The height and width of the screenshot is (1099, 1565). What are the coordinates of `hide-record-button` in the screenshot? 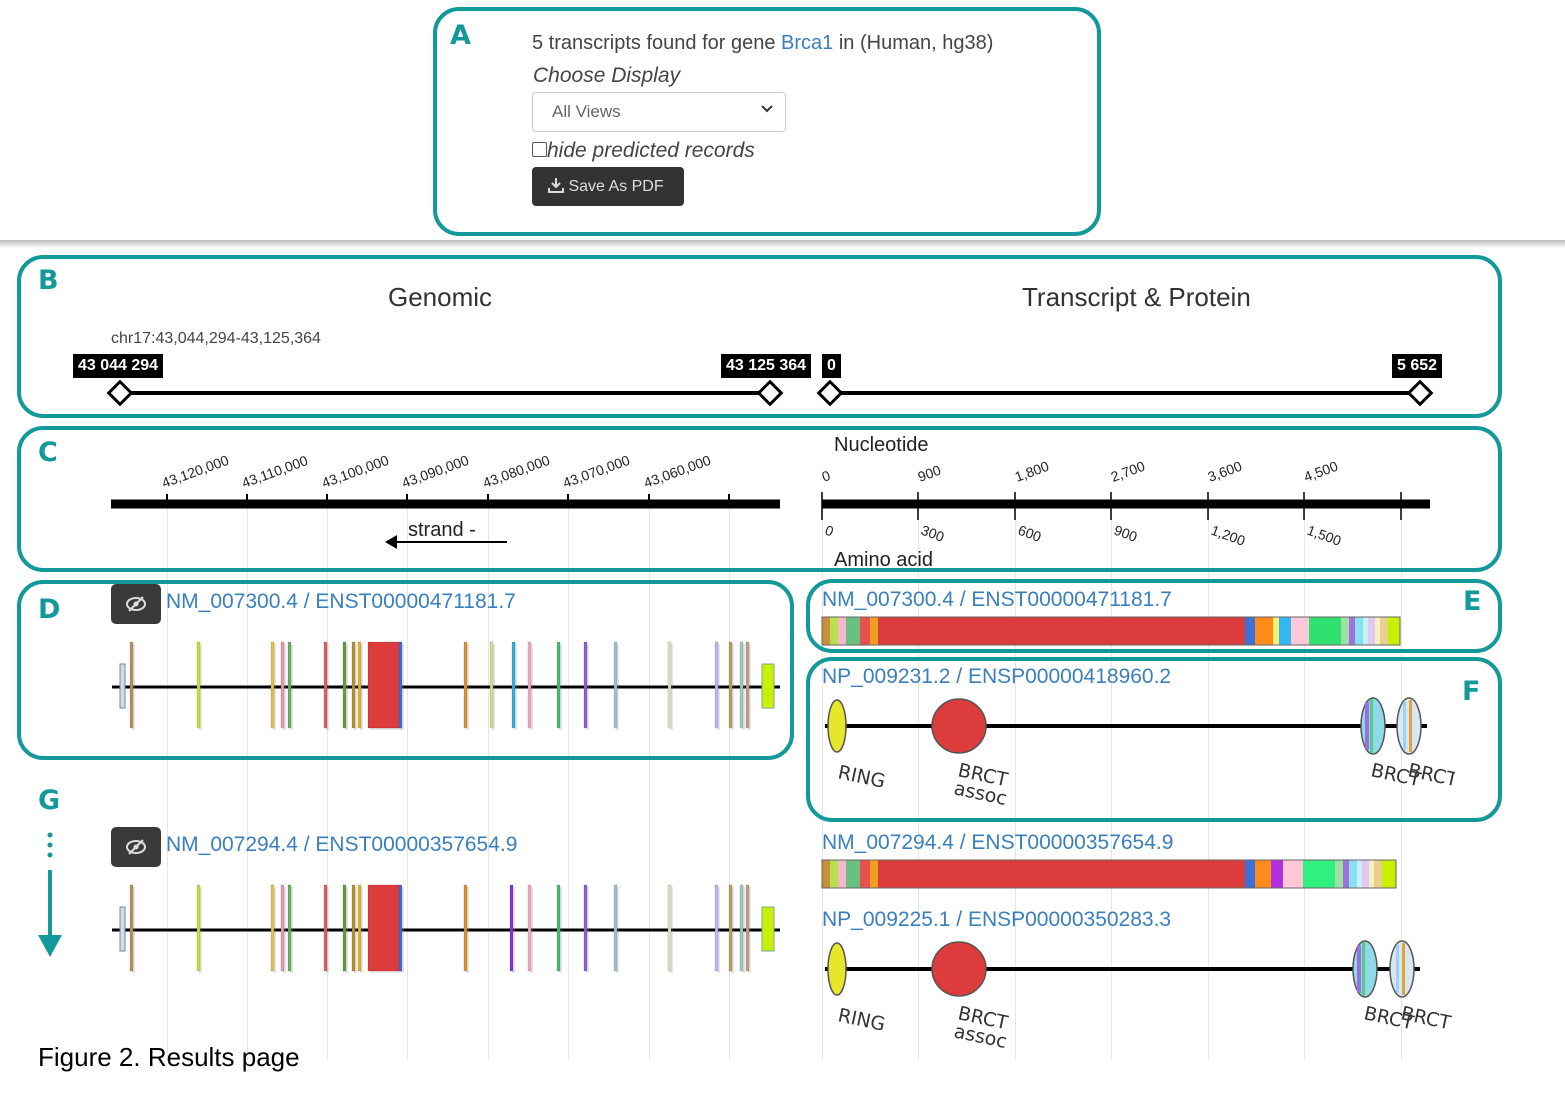 It's located at (136, 604).